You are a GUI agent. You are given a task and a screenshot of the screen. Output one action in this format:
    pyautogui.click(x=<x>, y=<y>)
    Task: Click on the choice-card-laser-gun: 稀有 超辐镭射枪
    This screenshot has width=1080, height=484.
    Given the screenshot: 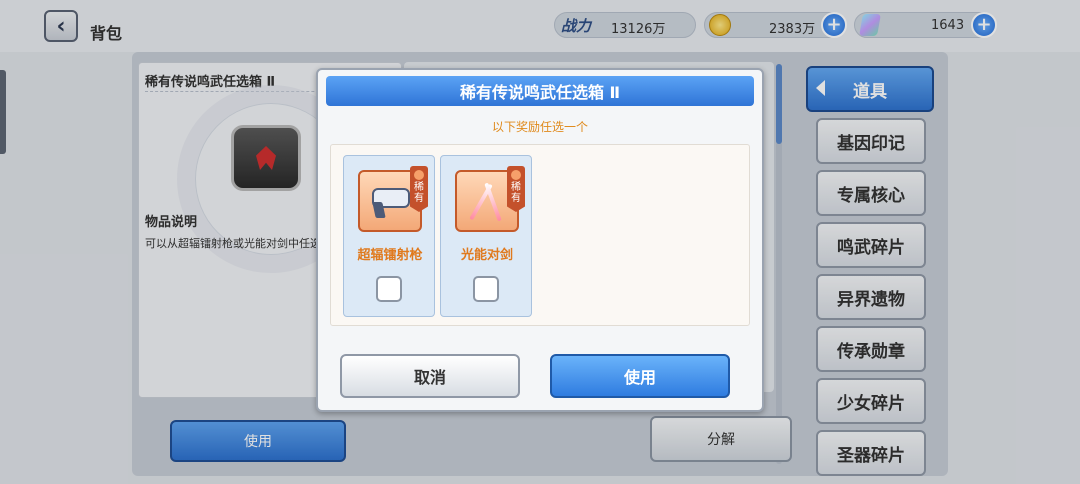 What is the action you would take?
    pyautogui.click(x=389, y=236)
    